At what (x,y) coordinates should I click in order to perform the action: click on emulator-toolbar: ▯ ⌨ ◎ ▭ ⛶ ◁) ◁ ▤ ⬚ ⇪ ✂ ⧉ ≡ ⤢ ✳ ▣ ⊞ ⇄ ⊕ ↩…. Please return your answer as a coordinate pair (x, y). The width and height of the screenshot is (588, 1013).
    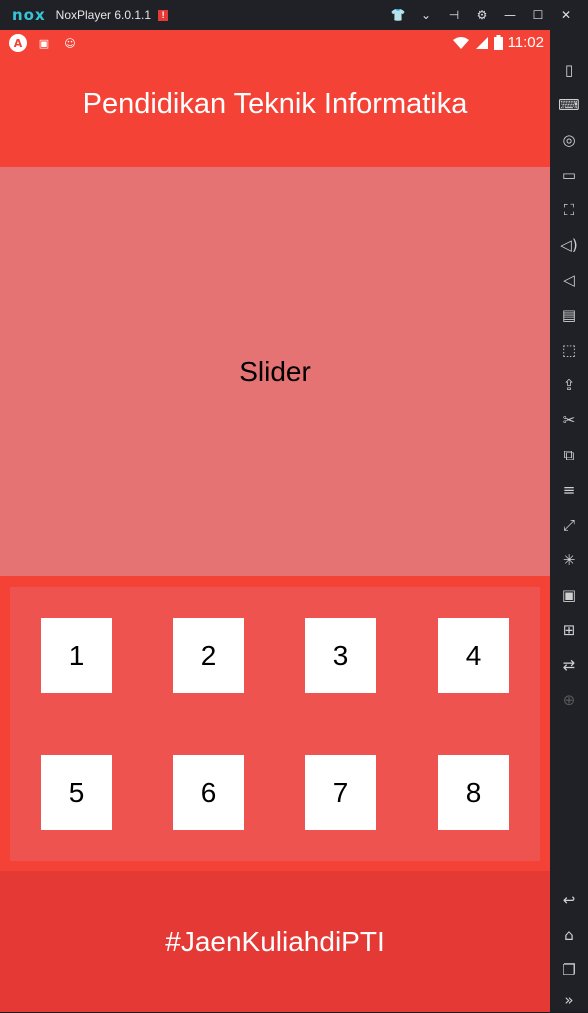
    Looking at the image, I should click on (569, 521).